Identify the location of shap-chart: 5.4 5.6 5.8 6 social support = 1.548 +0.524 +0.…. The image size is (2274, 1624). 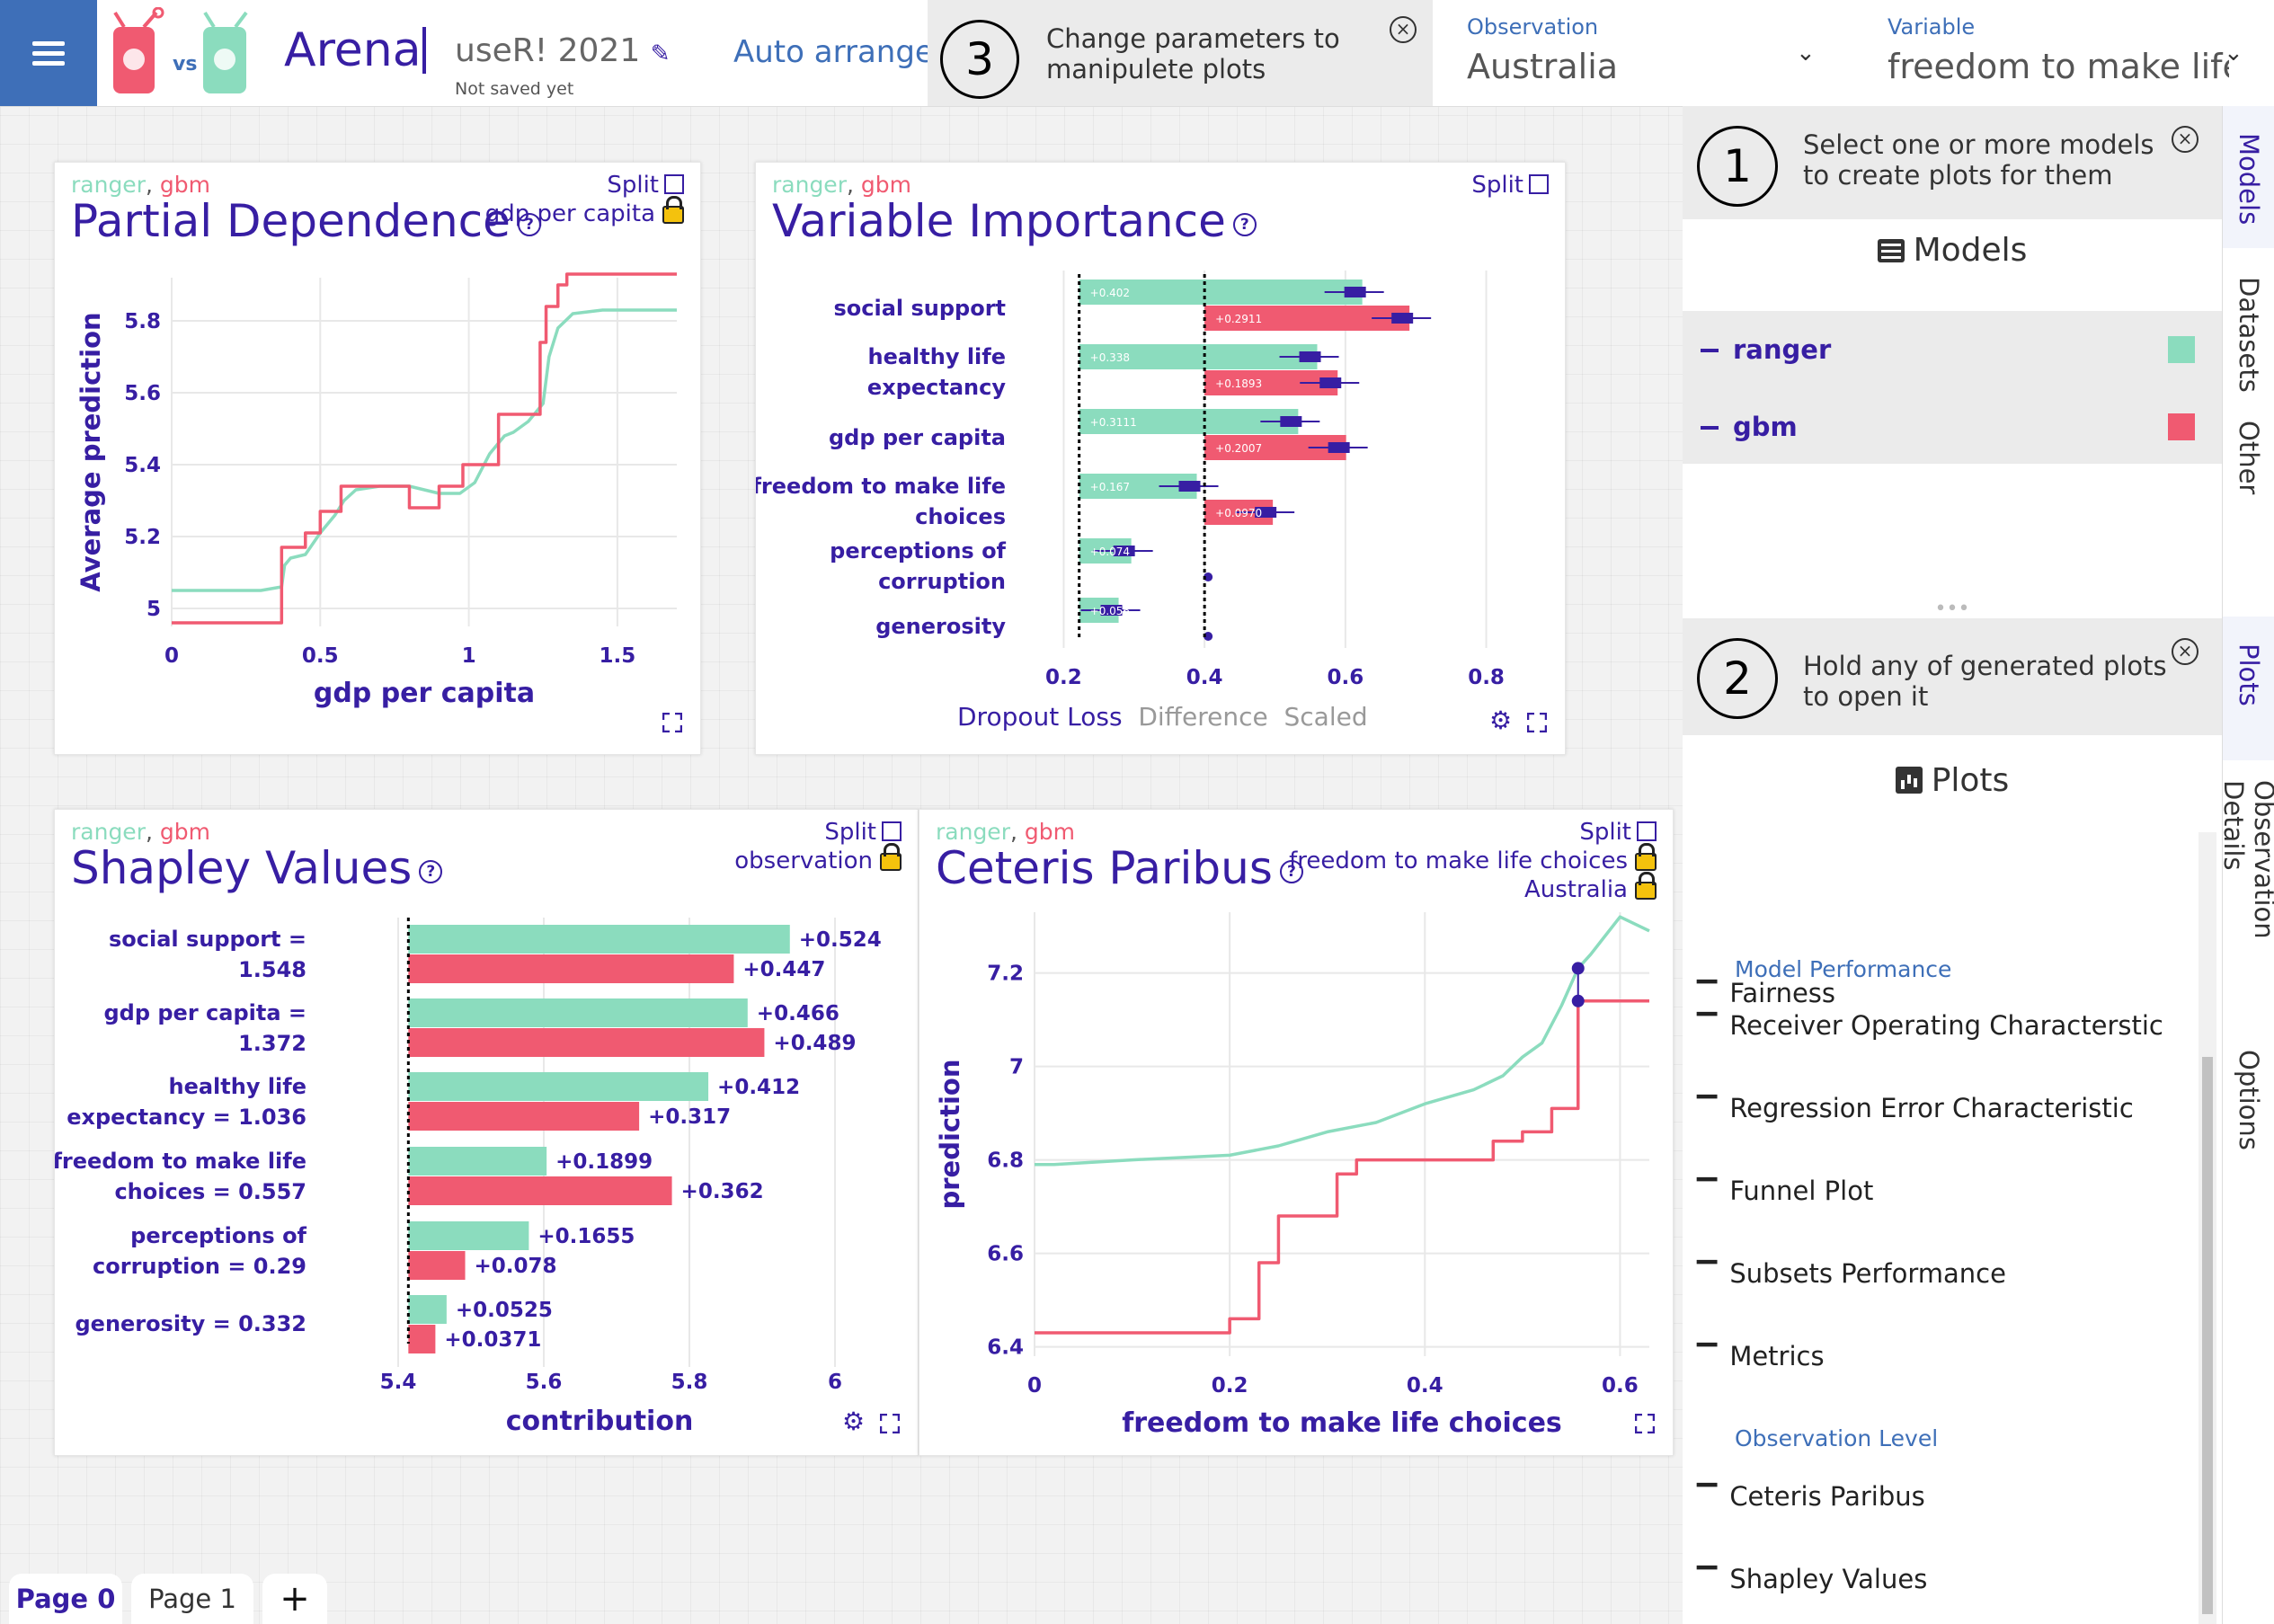
(468, 1177).